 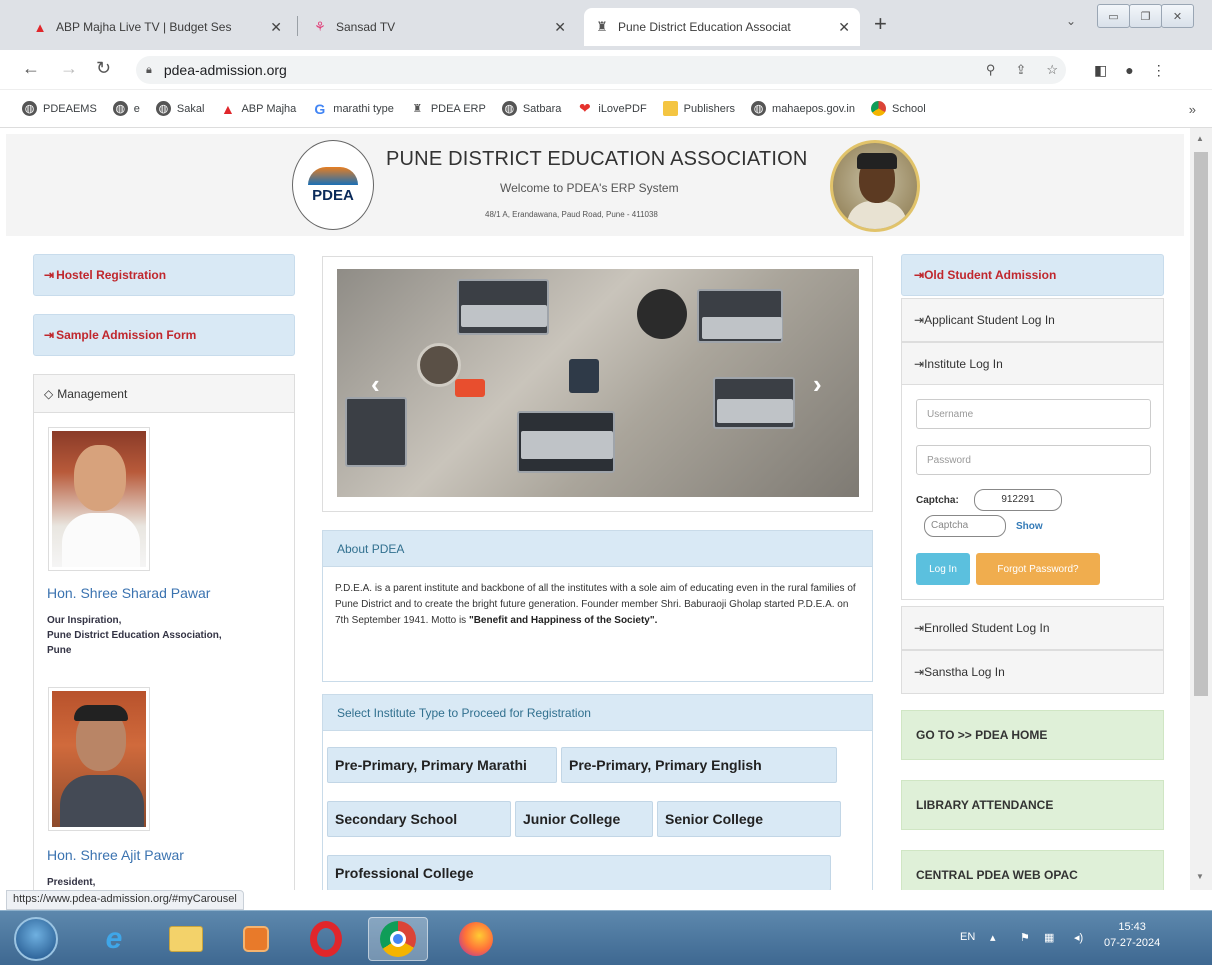 I want to click on diamond-icon: ◇, so click(x=49, y=393).